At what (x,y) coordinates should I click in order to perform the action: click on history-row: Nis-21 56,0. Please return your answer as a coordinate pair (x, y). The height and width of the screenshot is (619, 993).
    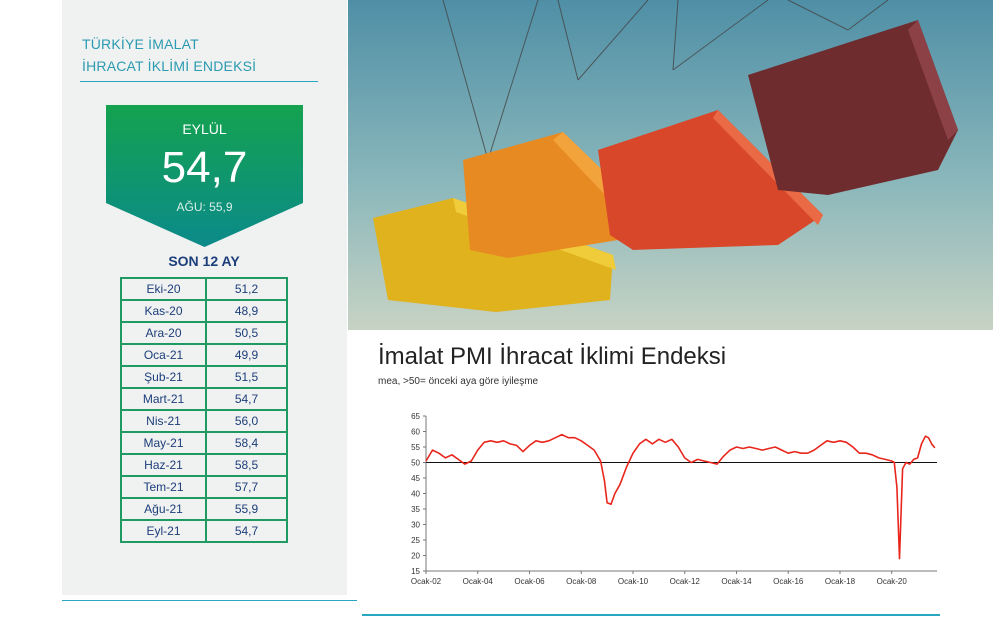
    Looking at the image, I should click on (204, 421).